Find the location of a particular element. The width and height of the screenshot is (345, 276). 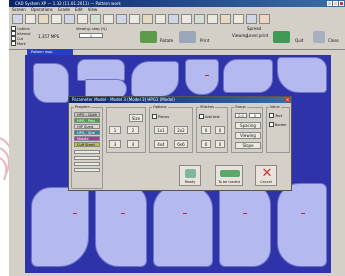

window-controls is located at coordinates (335, 3).